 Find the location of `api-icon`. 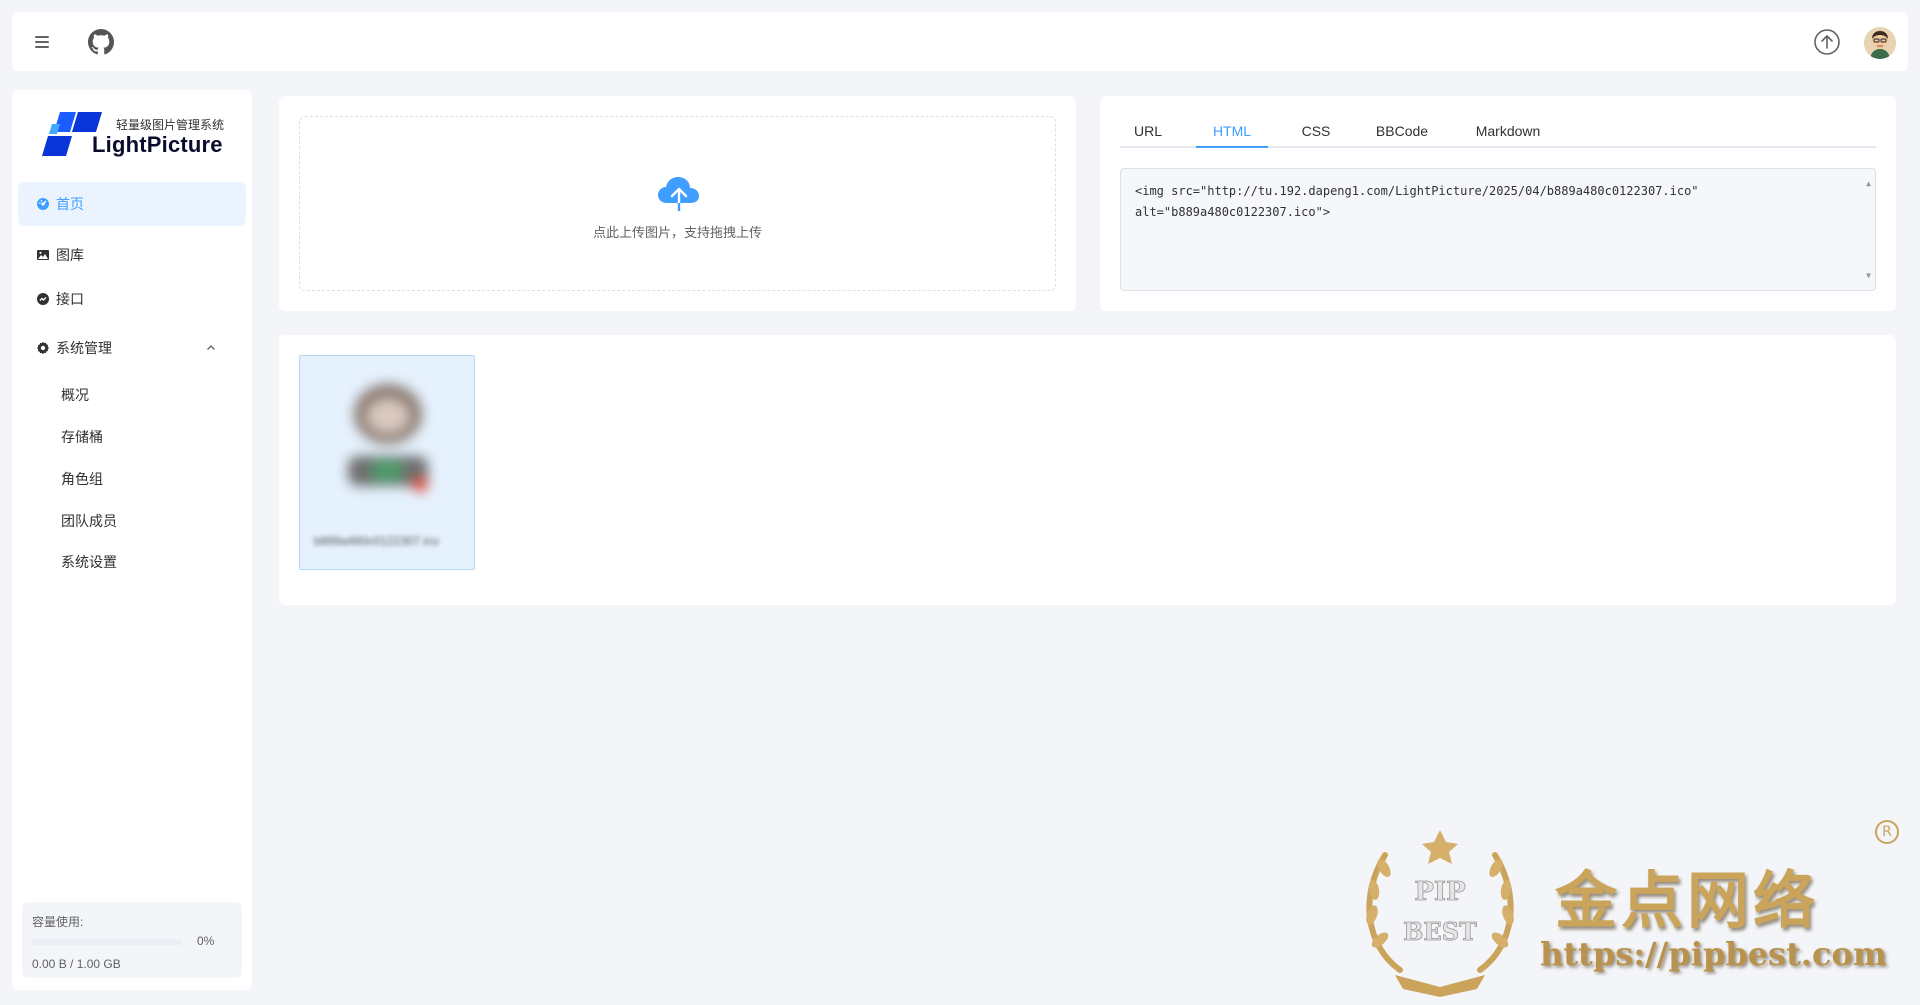

api-icon is located at coordinates (43, 299).